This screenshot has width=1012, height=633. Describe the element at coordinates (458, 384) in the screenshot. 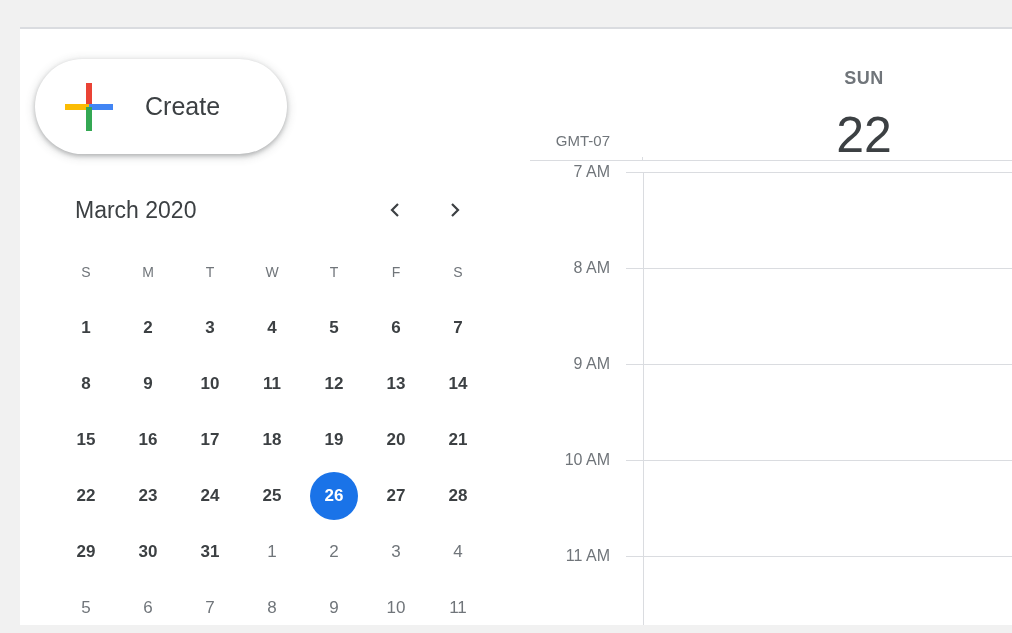

I see `day-cell: 14` at that location.